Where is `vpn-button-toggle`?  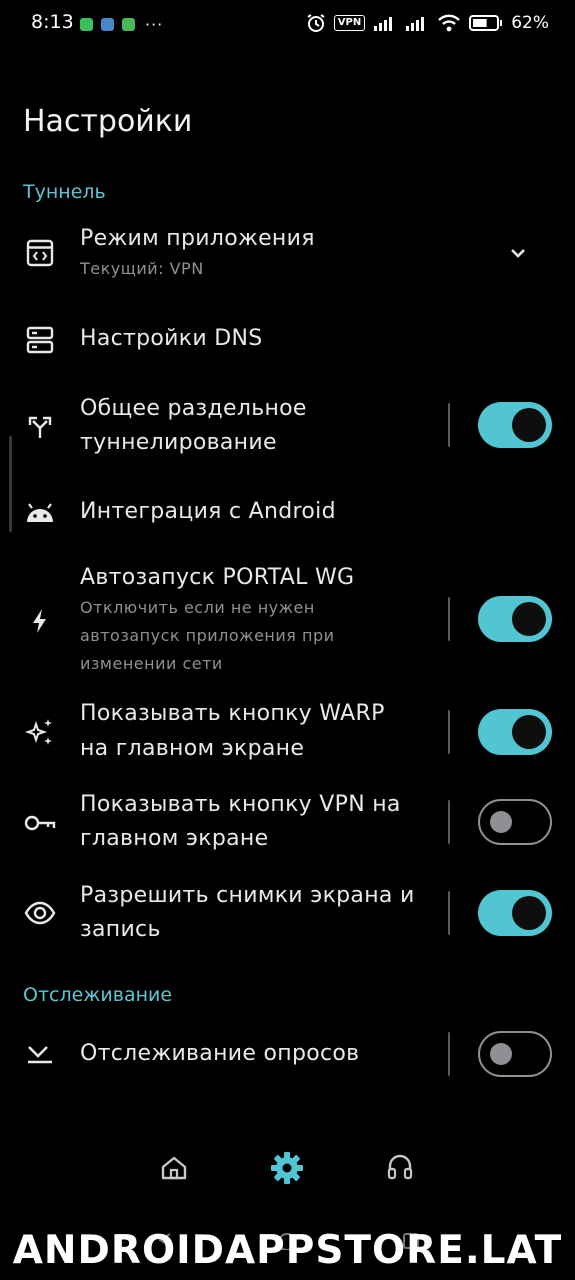 vpn-button-toggle is located at coordinates (515, 822).